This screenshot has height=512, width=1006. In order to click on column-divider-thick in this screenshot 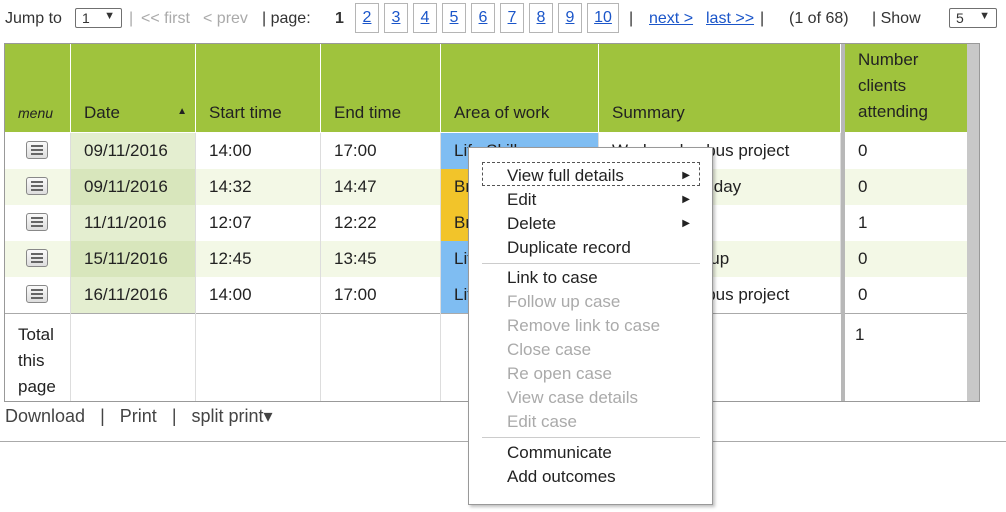, I will do `click(843, 222)`.